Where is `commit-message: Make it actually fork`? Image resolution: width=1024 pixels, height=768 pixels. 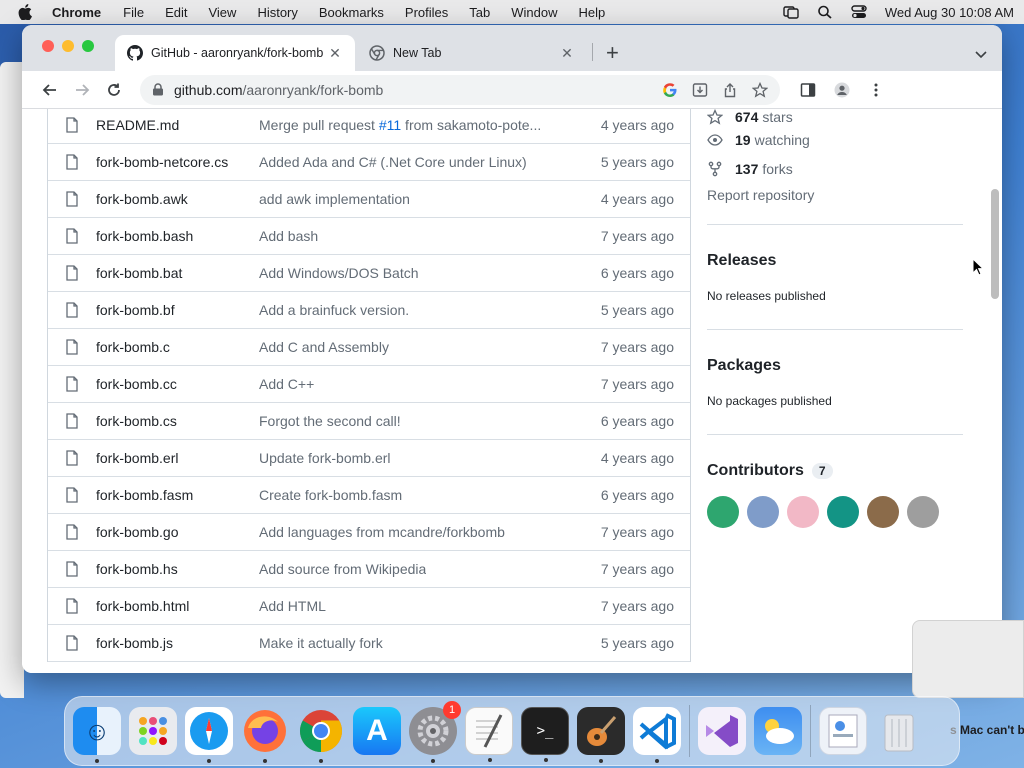 commit-message: Make it actually fork is located at coordinates (321, 643).